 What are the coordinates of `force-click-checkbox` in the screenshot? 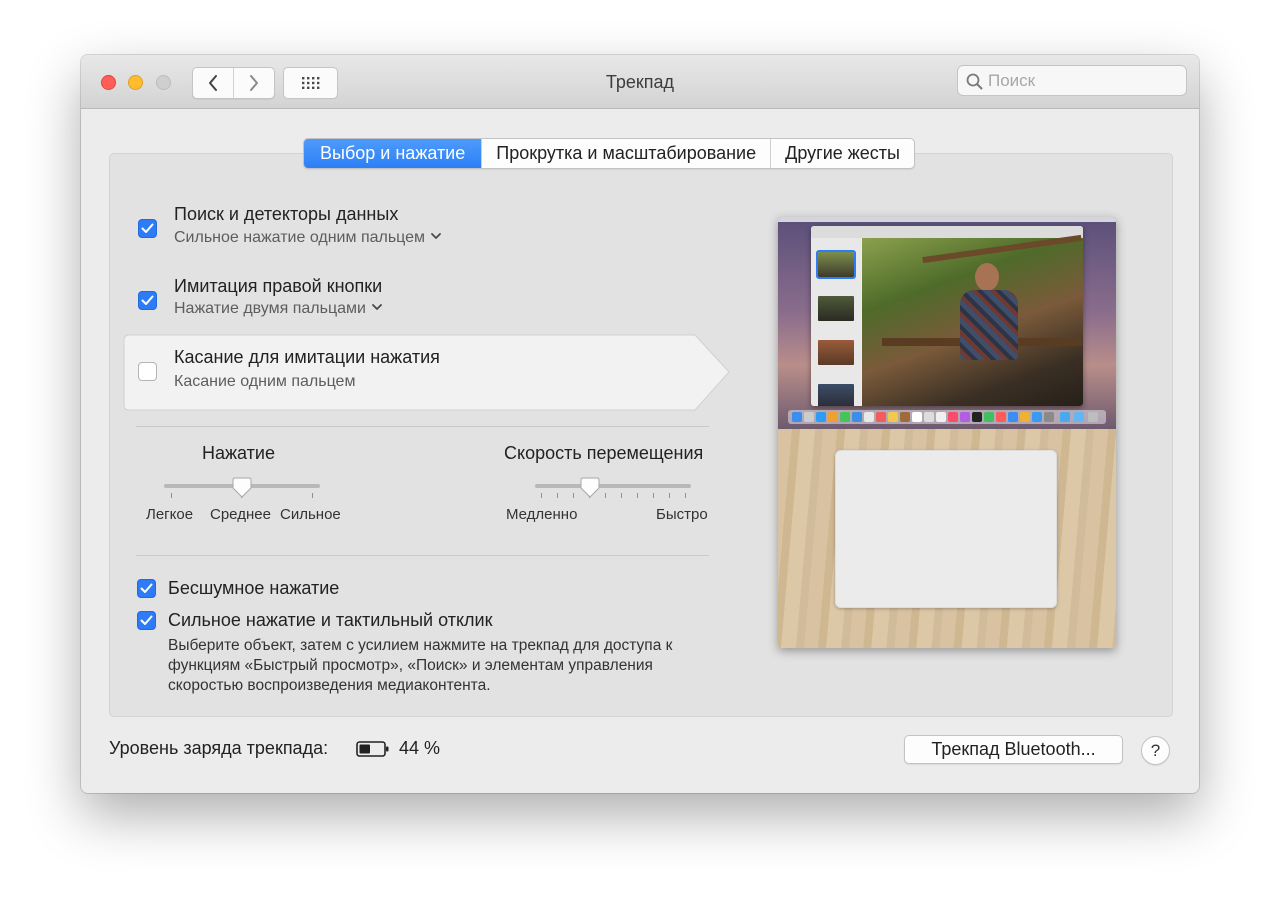 It's located at (146, 620).